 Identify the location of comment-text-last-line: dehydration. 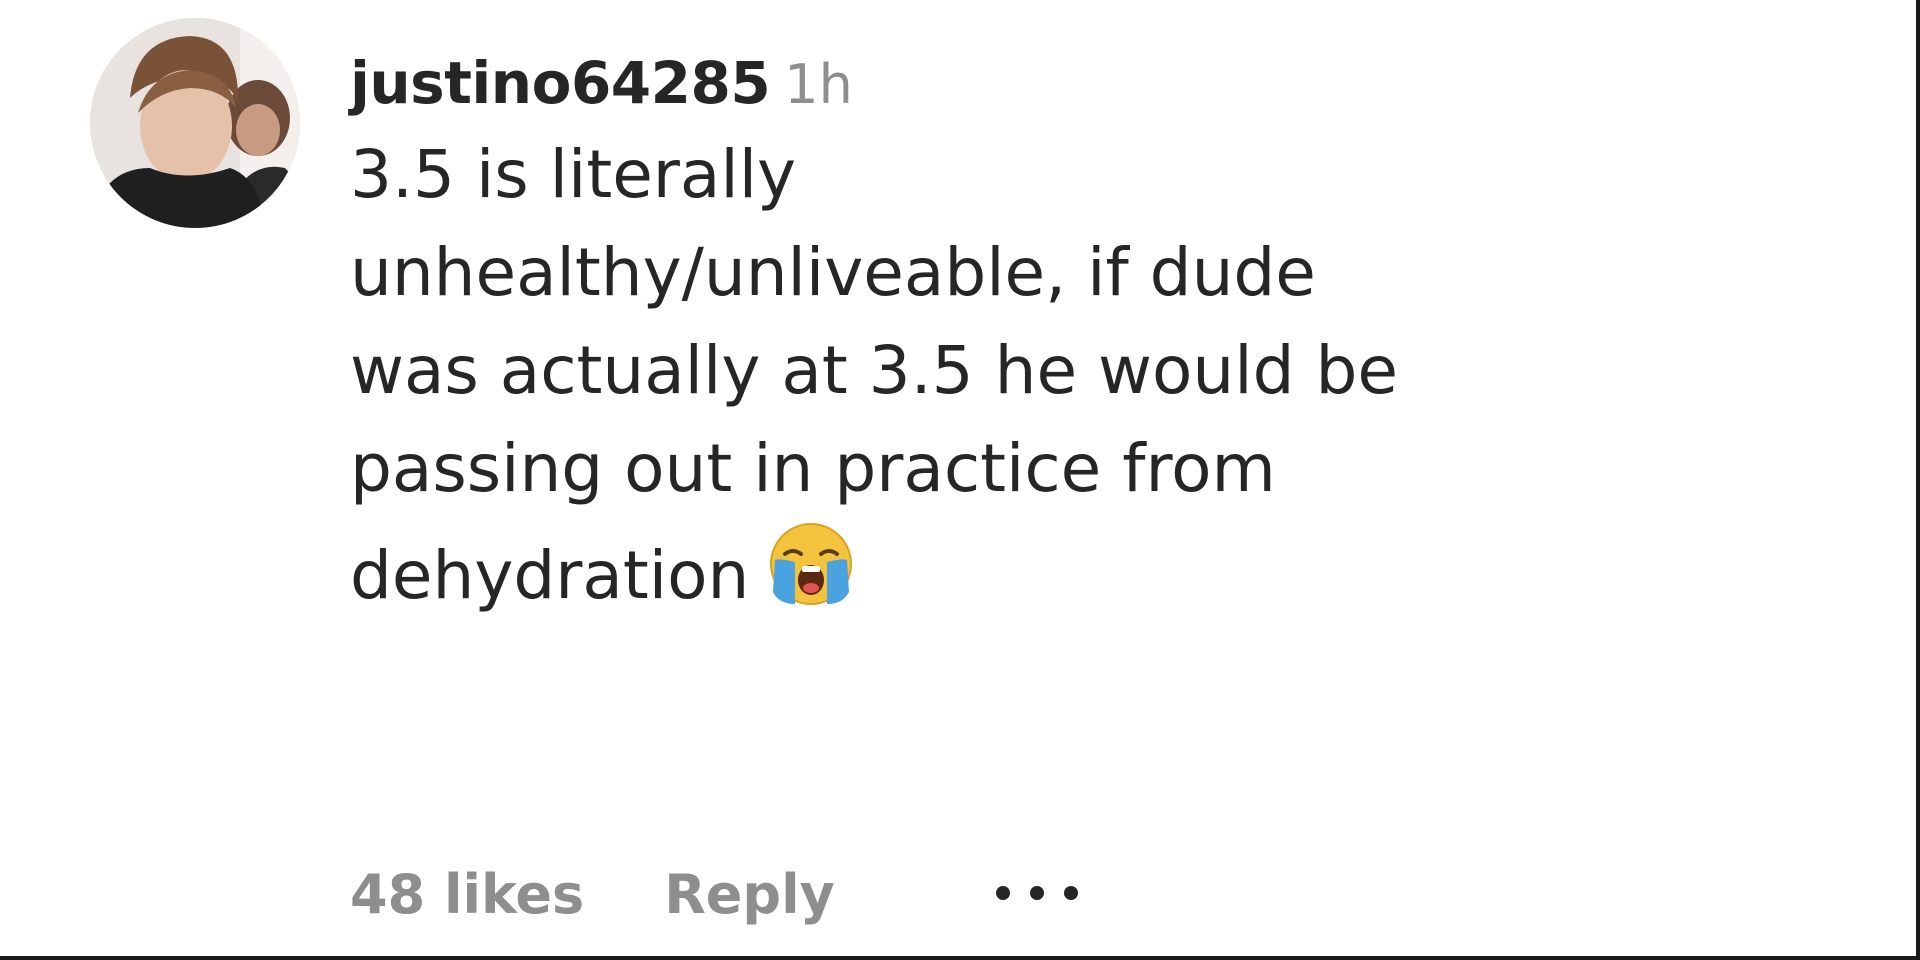
(1120, 571).